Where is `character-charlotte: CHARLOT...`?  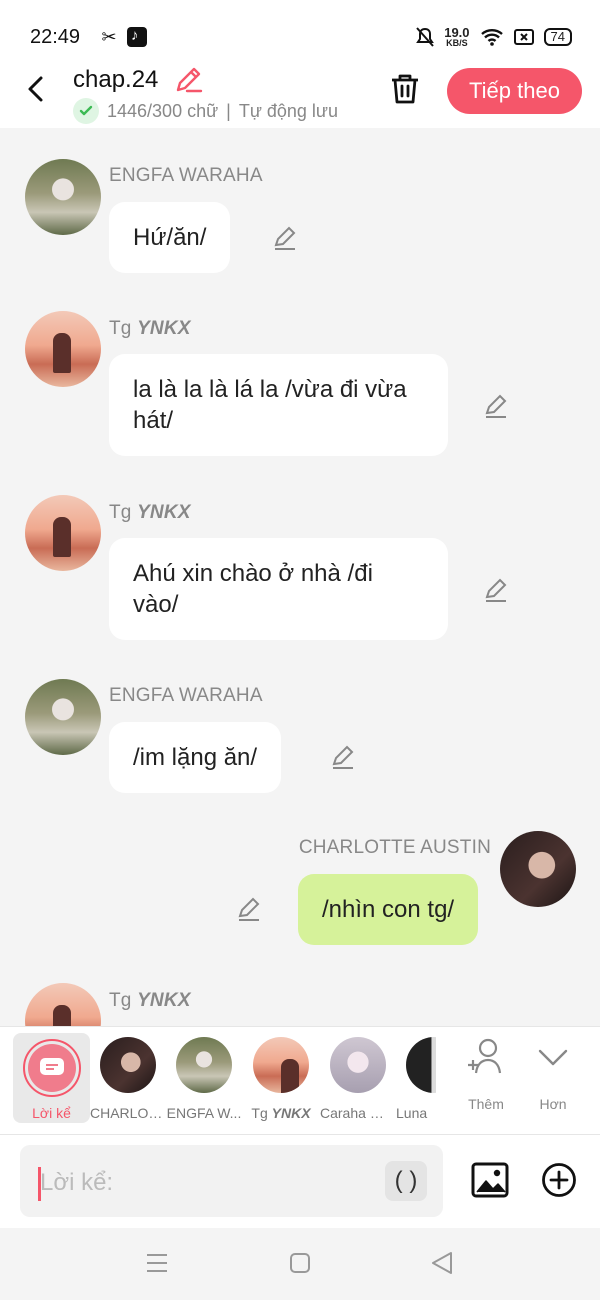
character-charlotte: CHARLOT... is located at coordinates (128, 1078).